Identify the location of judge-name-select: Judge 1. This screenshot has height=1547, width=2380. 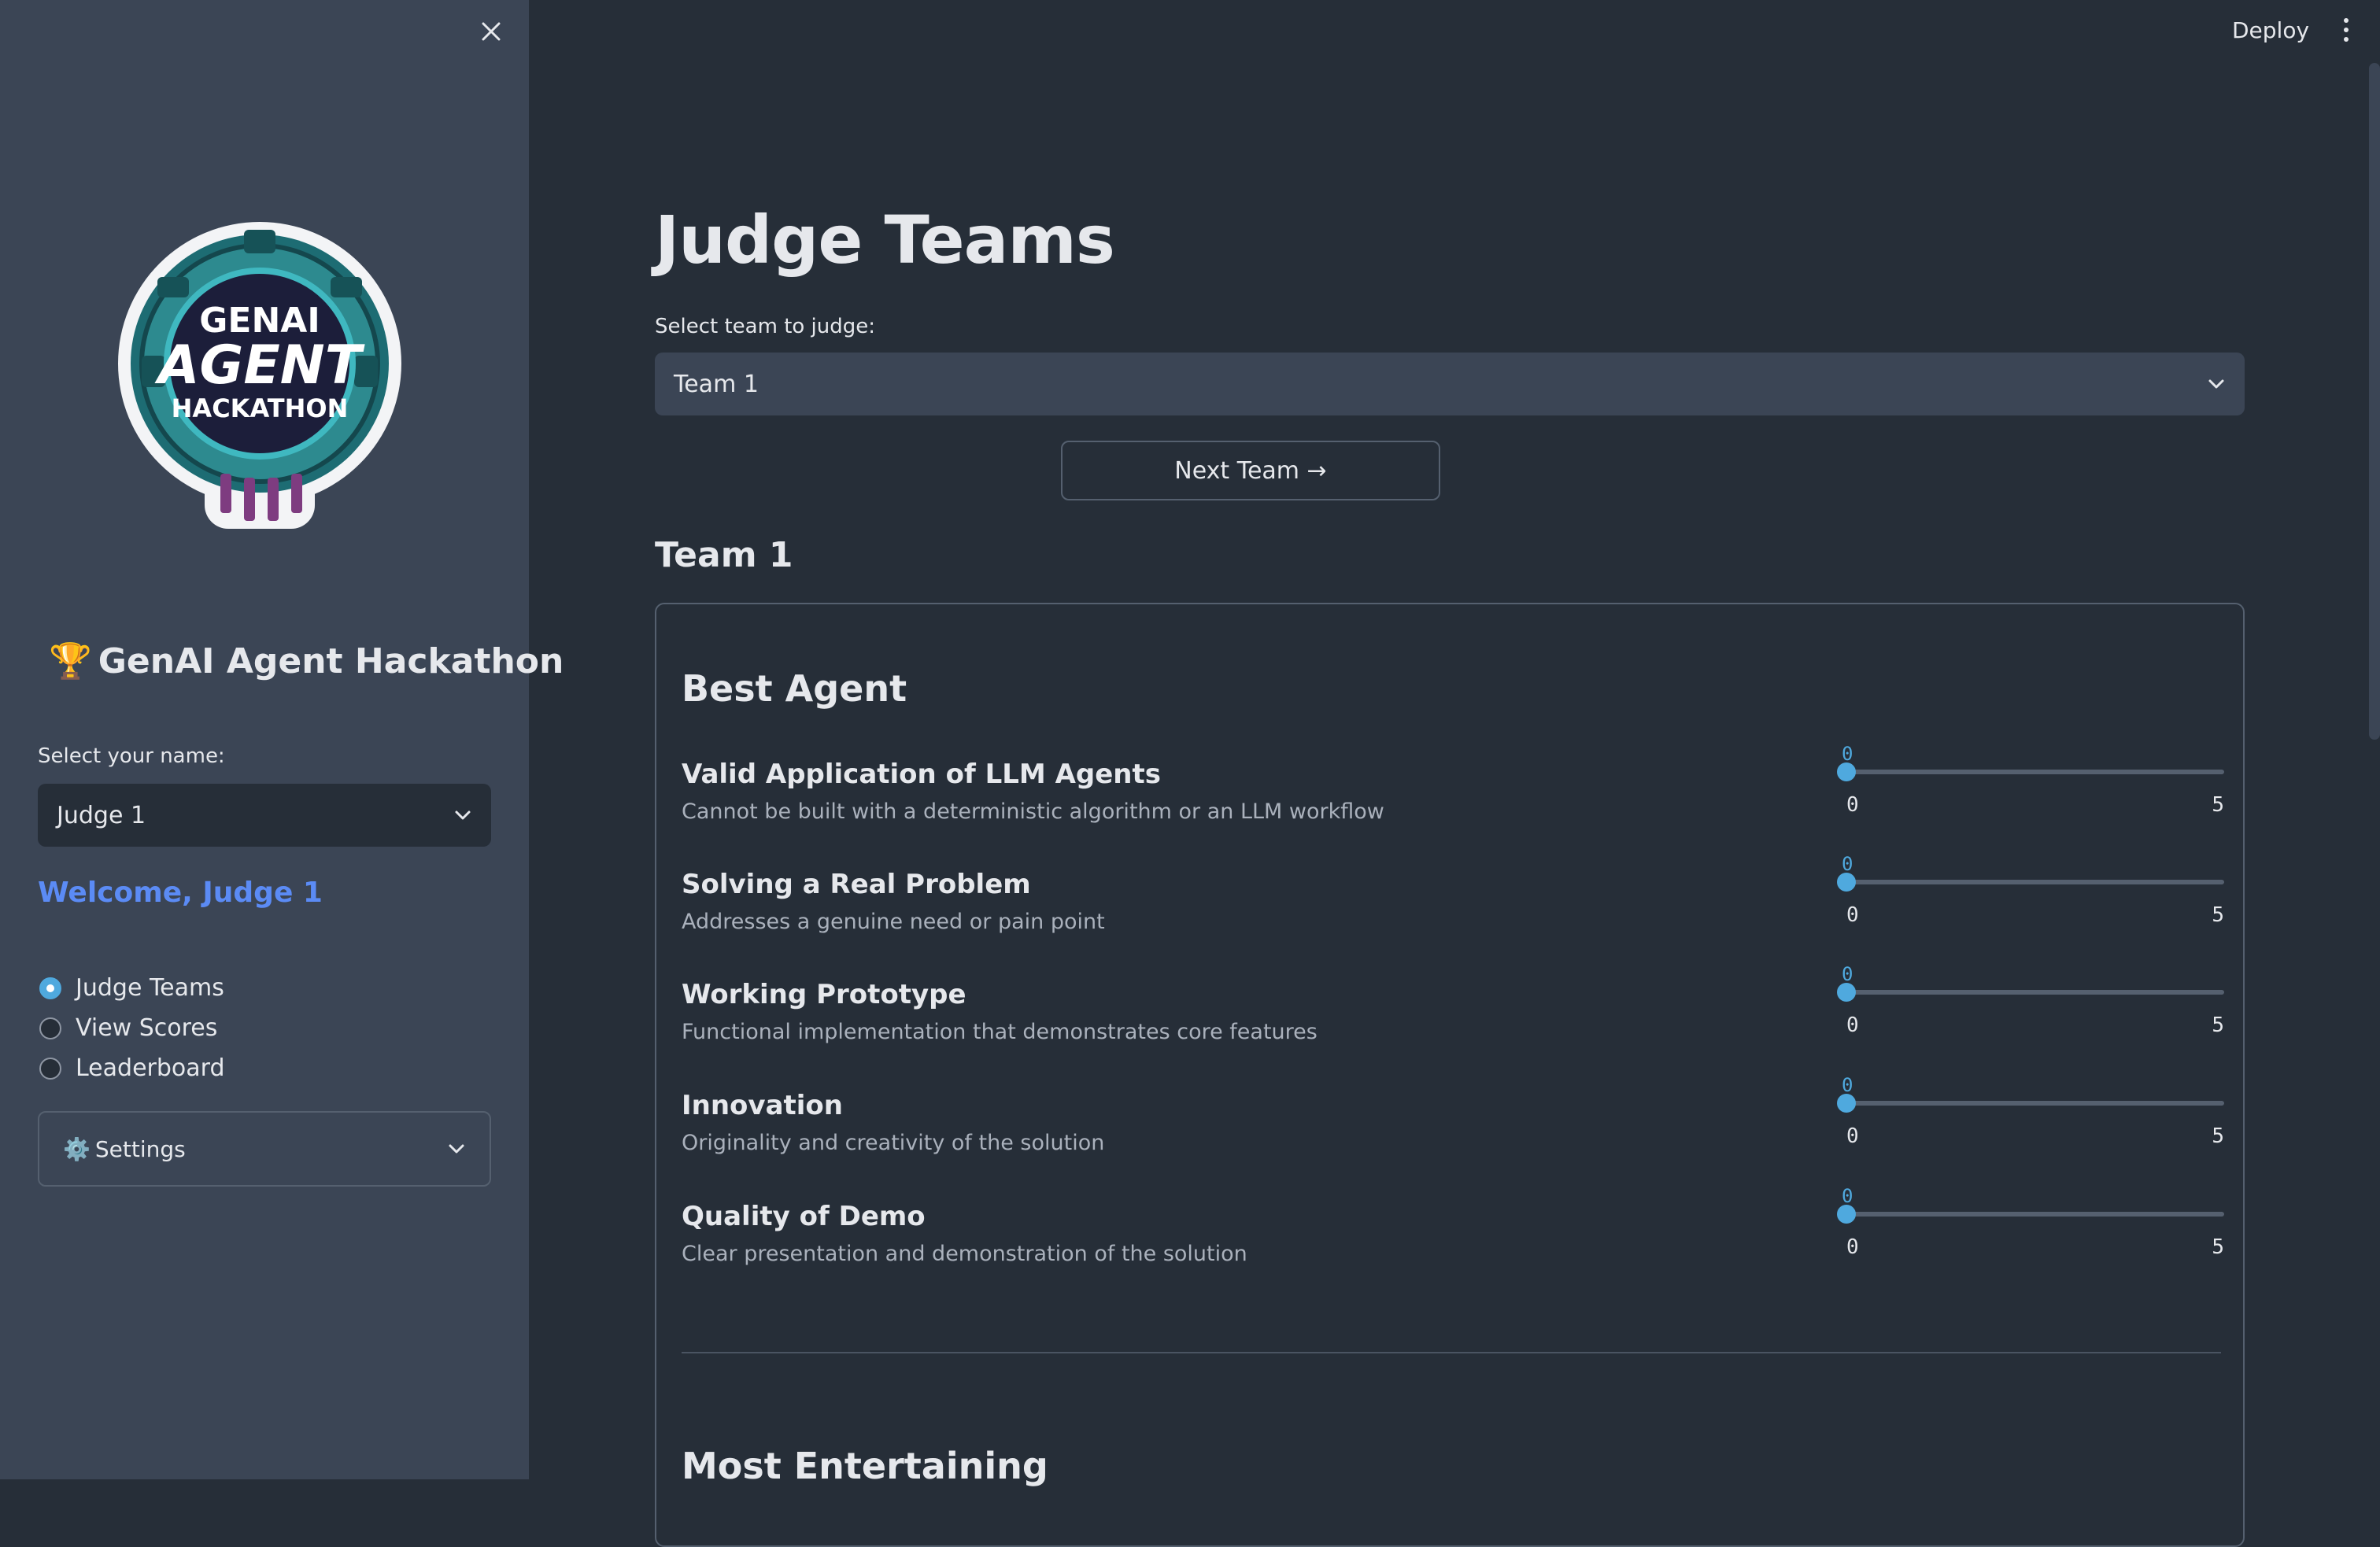
(264, 815).